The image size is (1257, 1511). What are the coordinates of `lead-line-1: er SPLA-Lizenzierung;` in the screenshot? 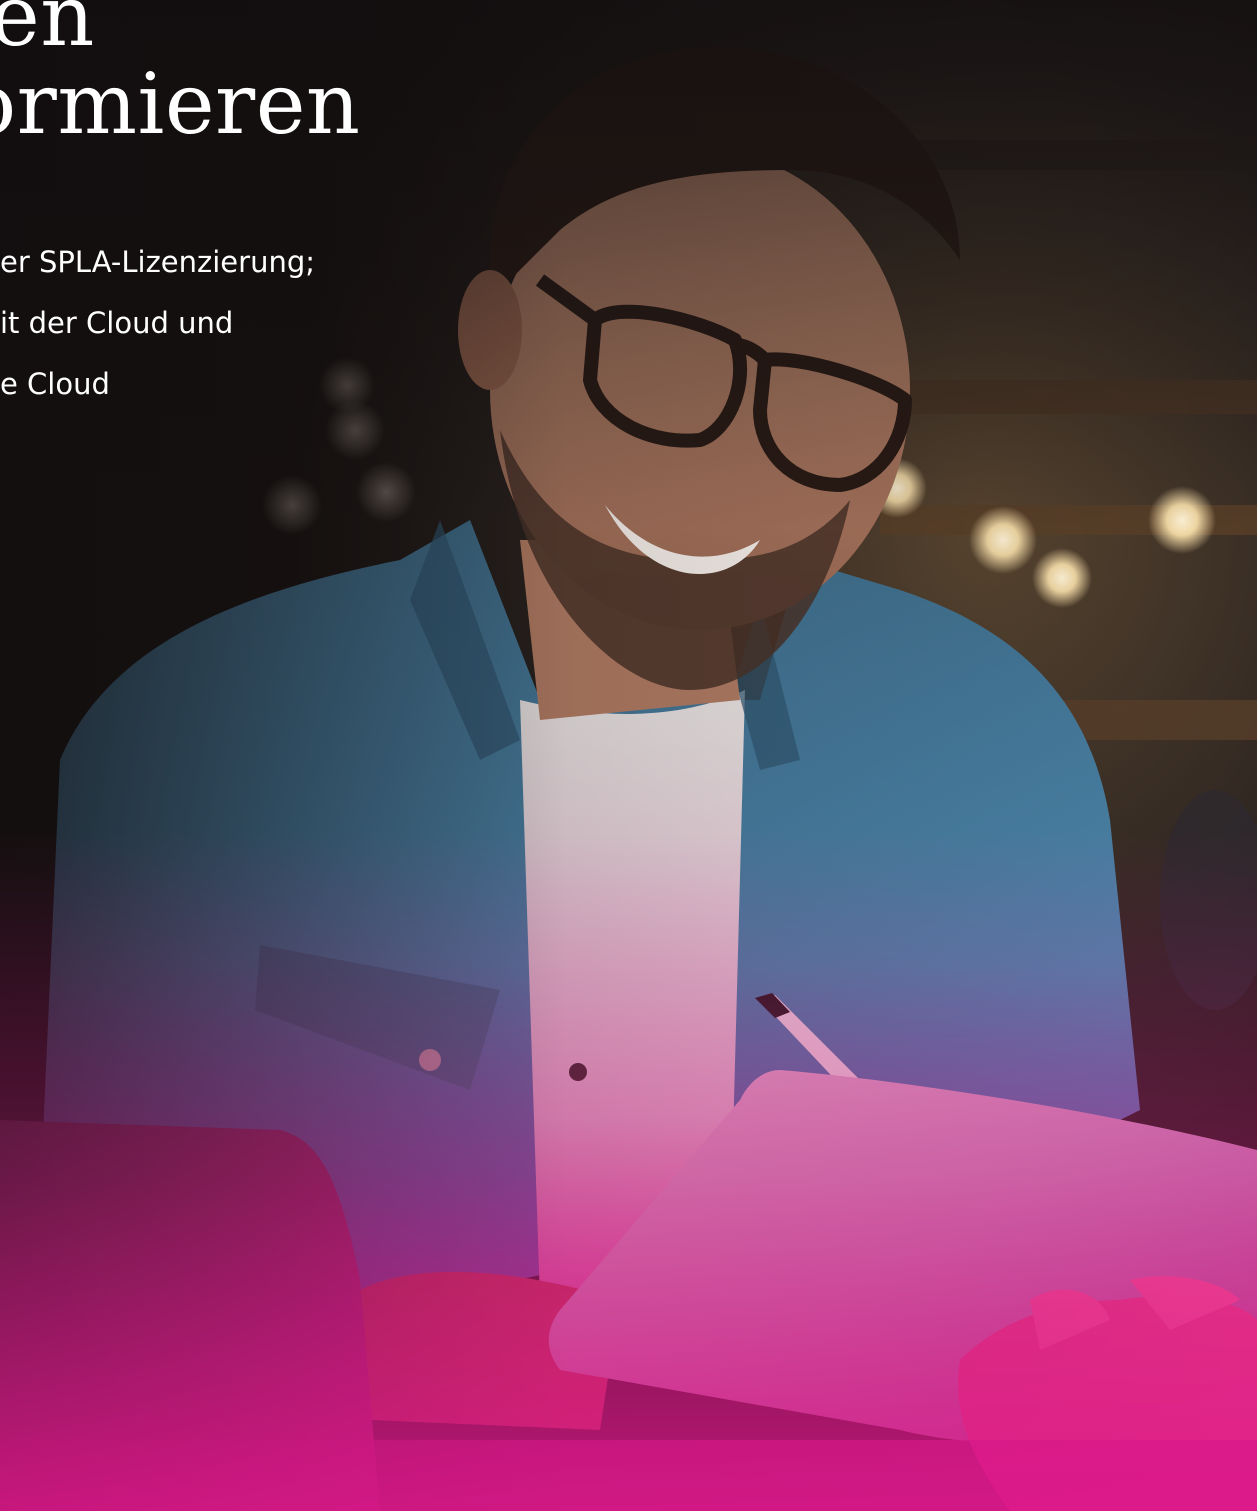 It's located at (158, 262).